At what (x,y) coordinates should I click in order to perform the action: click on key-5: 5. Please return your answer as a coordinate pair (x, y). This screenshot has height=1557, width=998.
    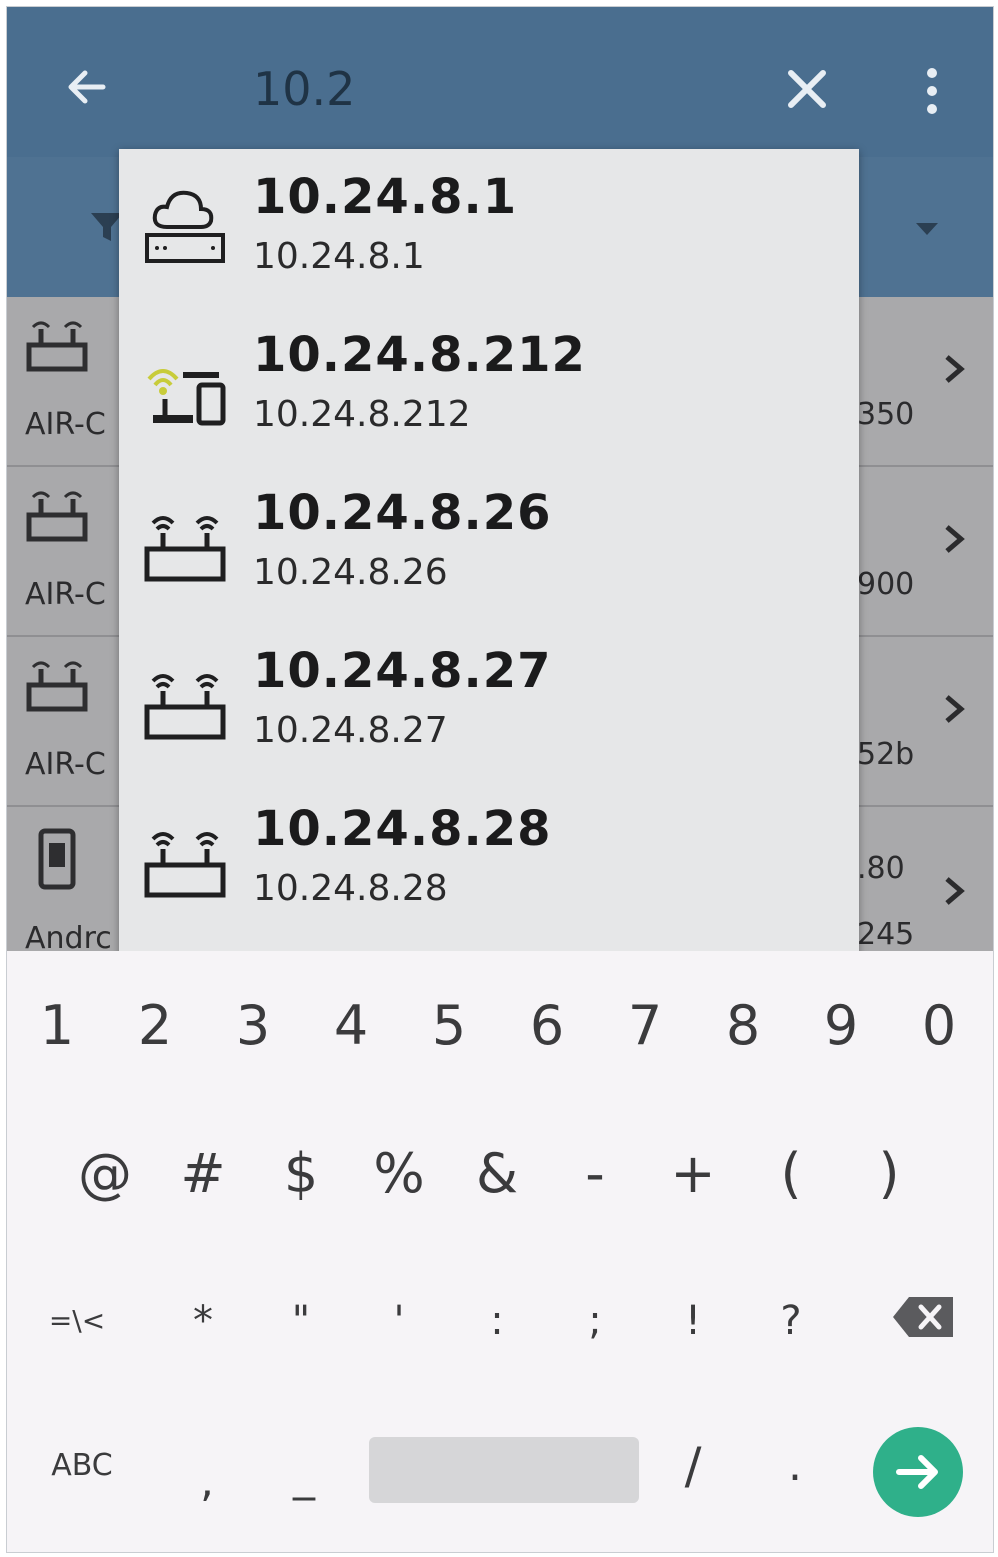
    Looking at the image, I should click on (449, 1026).